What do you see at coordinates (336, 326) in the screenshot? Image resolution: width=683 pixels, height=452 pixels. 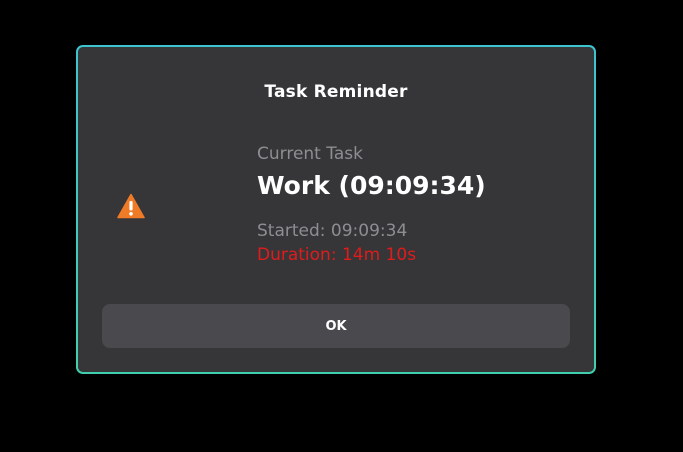 I see `ok-button: OK` at bounding box center [336, 326].